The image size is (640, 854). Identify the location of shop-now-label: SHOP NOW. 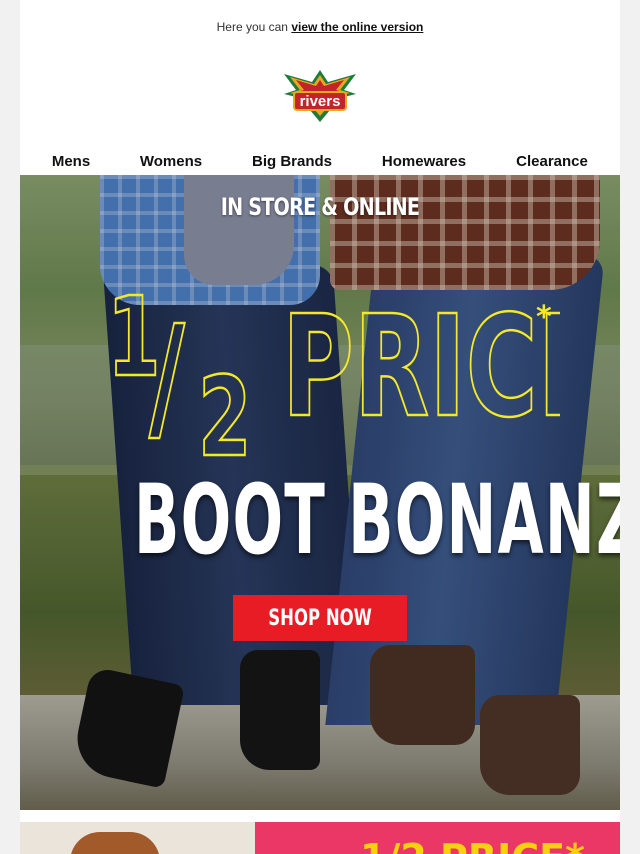
(320, 618).